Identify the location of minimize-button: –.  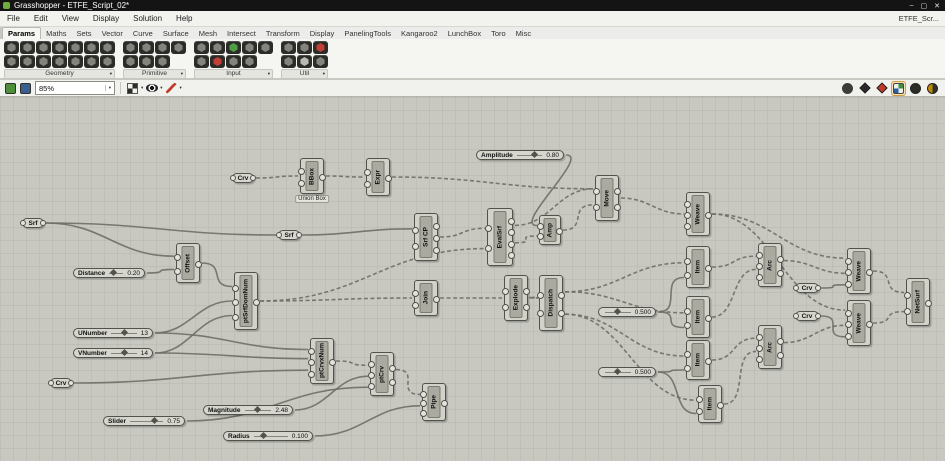
(912, 6).